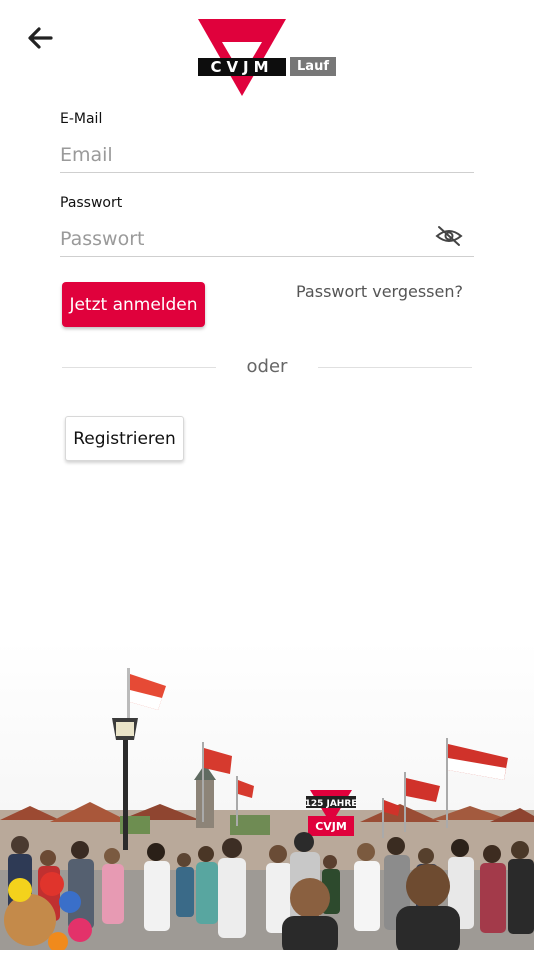  Describe the element at coordinates (124, 438) in the screenshot. I see `register-button: Registrieren` at that location.